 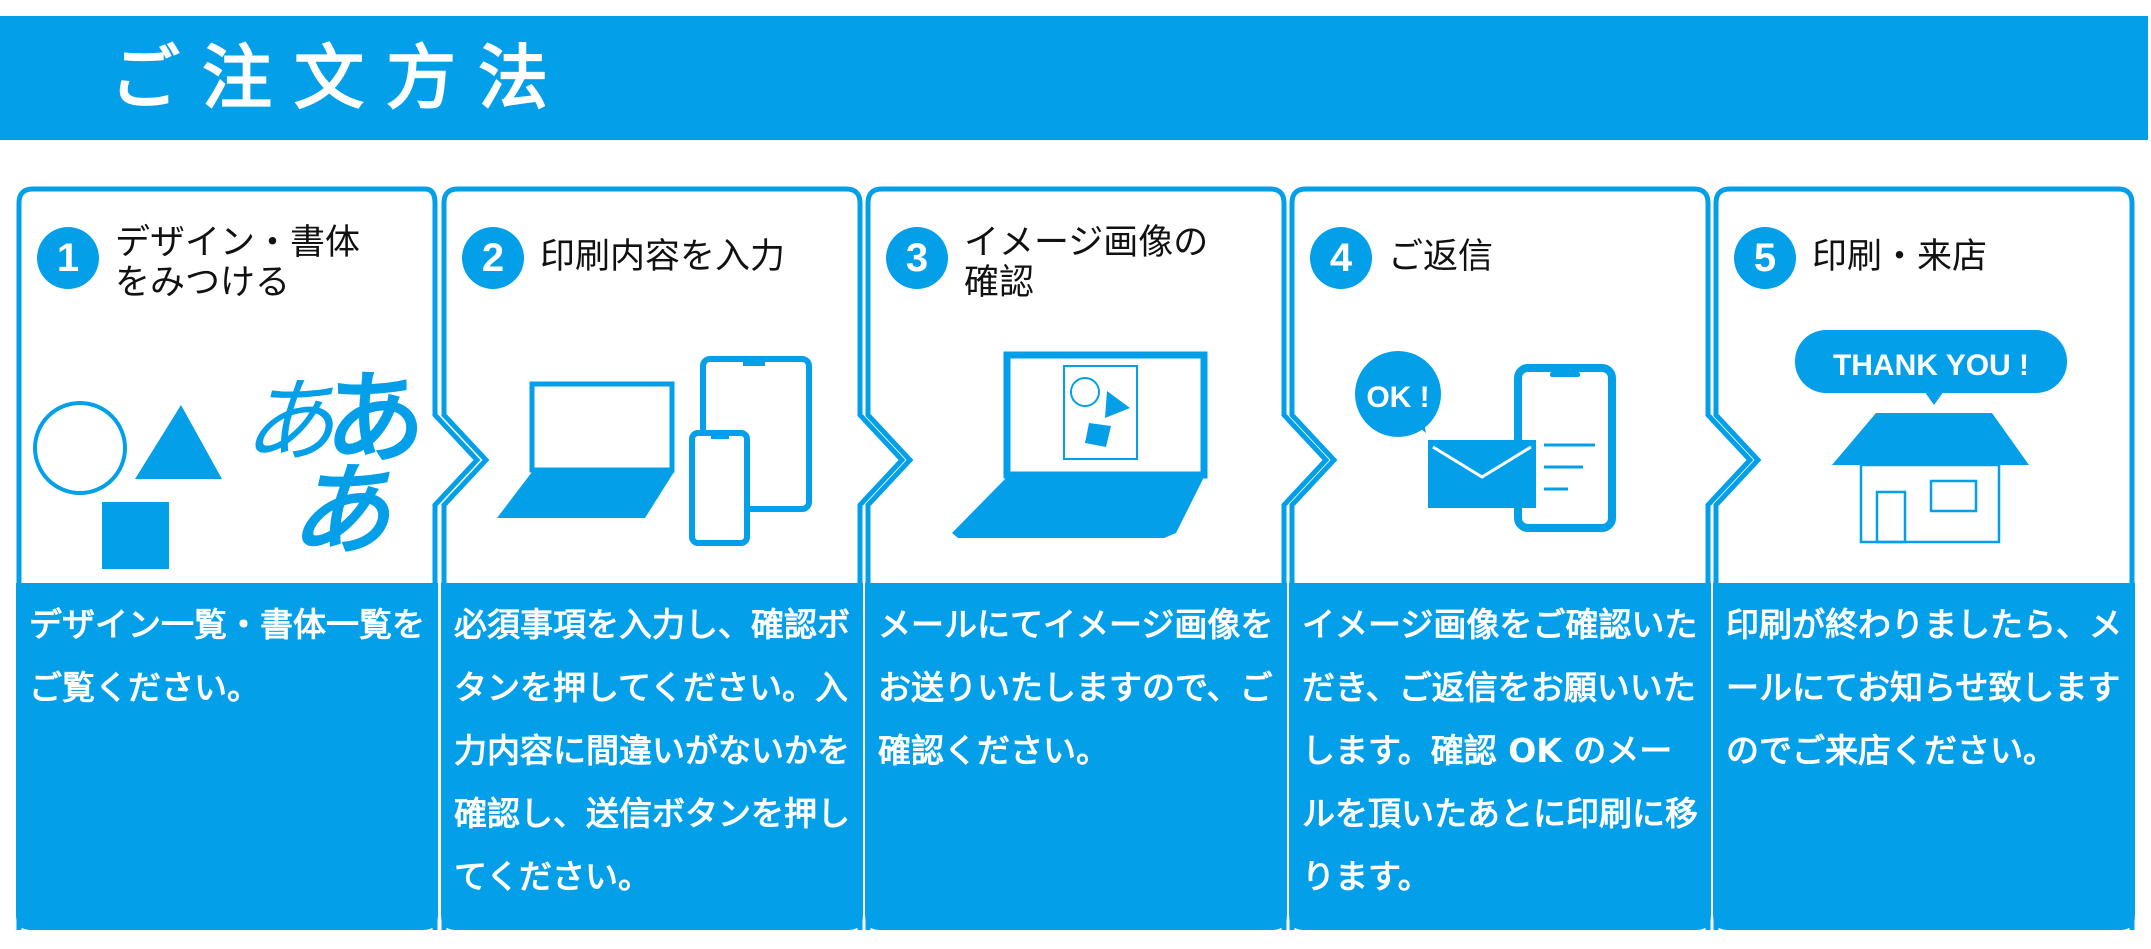 What do you see at coordinates (719, 488) in the screenshot?
I see `smartphone-icon` at bounding box center [719, 488].